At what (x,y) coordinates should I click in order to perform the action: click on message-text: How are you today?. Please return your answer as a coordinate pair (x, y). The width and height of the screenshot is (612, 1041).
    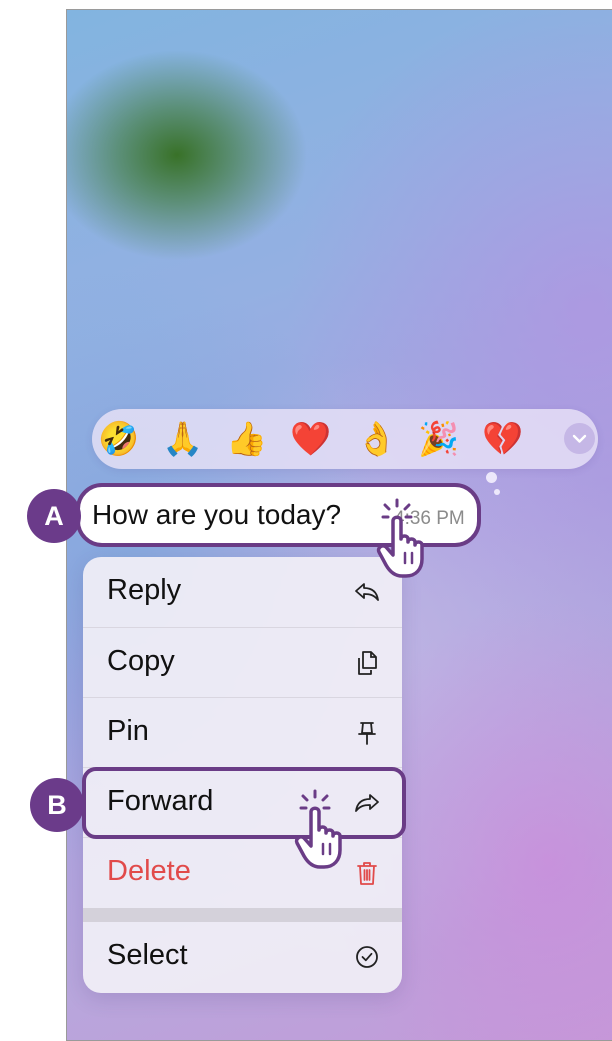
    Looking at the image, I should click on (217, 514).